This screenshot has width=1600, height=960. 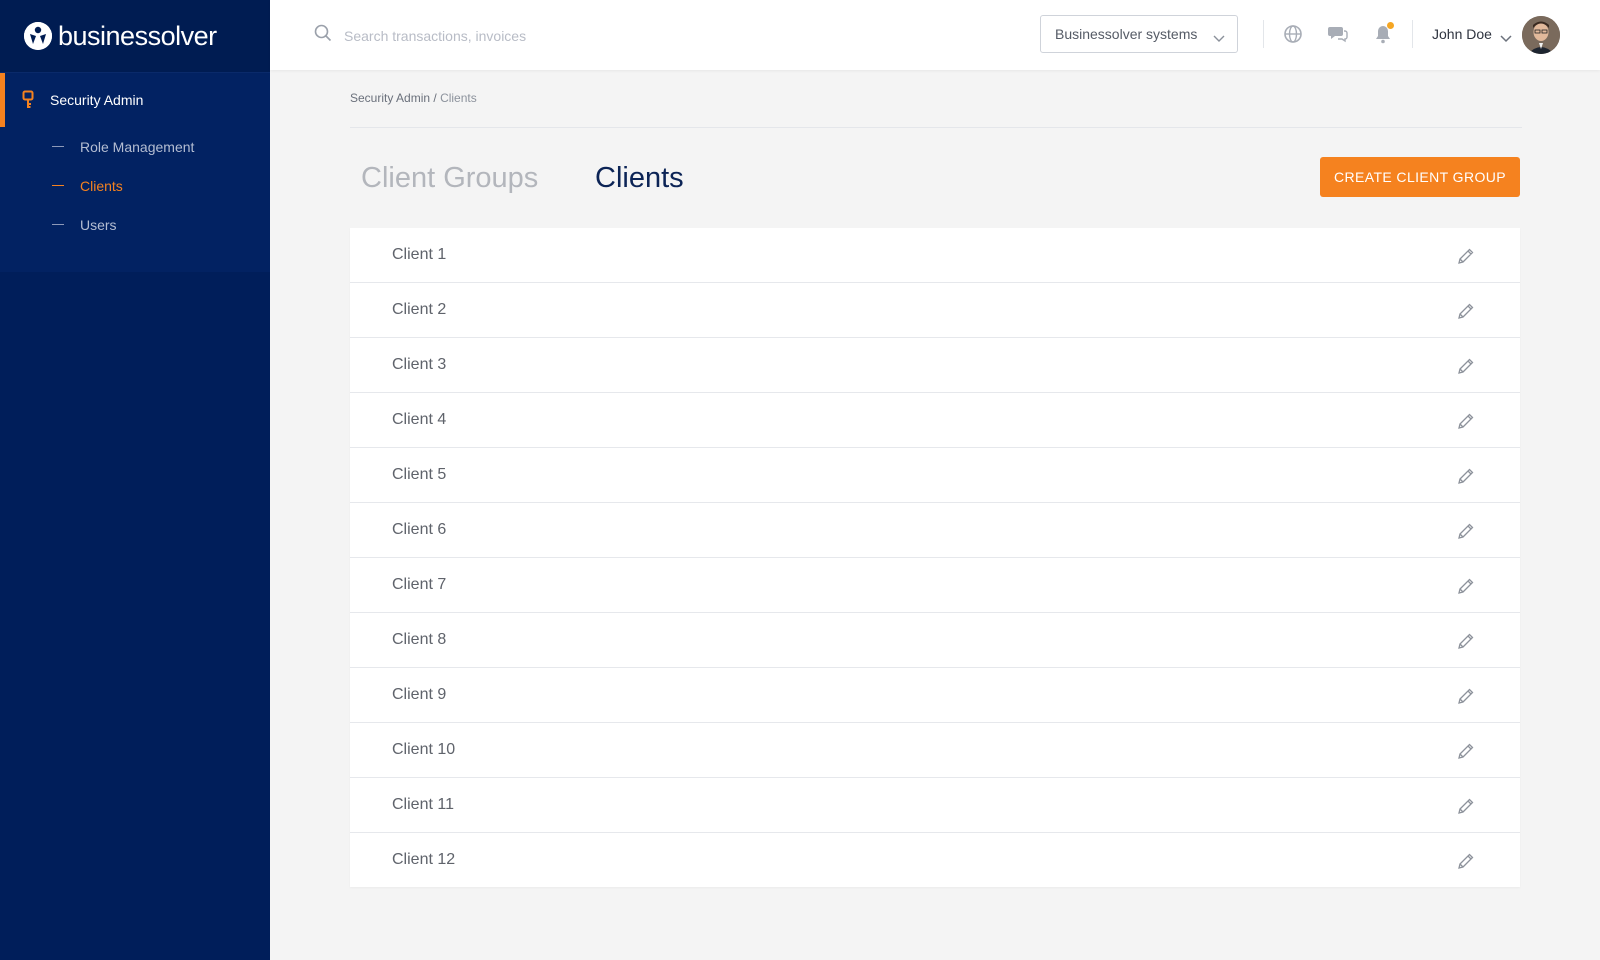 I want to click on breadcrumb: Security Admin / Clients, so click(x=413, y=98).